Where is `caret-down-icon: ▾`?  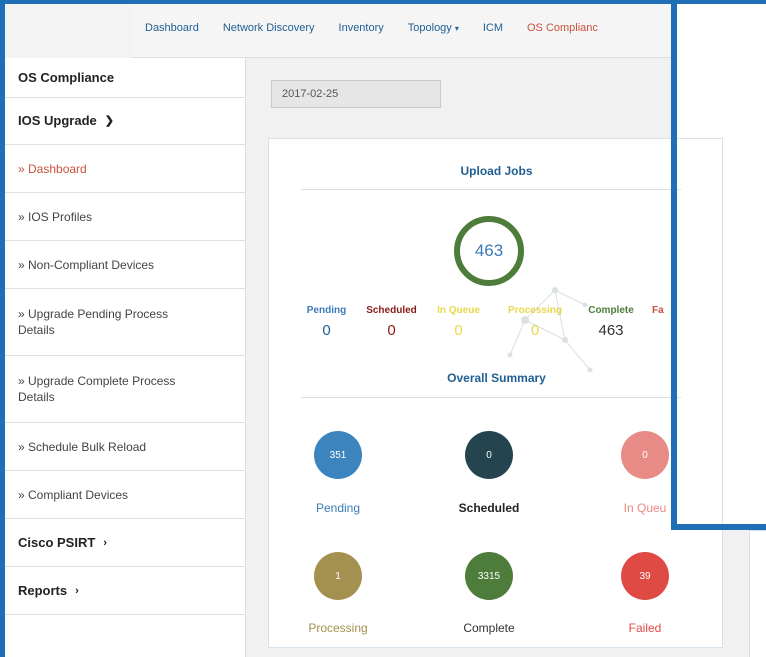
caret-down-icon: ▾ is located at coordinates (456, 28).